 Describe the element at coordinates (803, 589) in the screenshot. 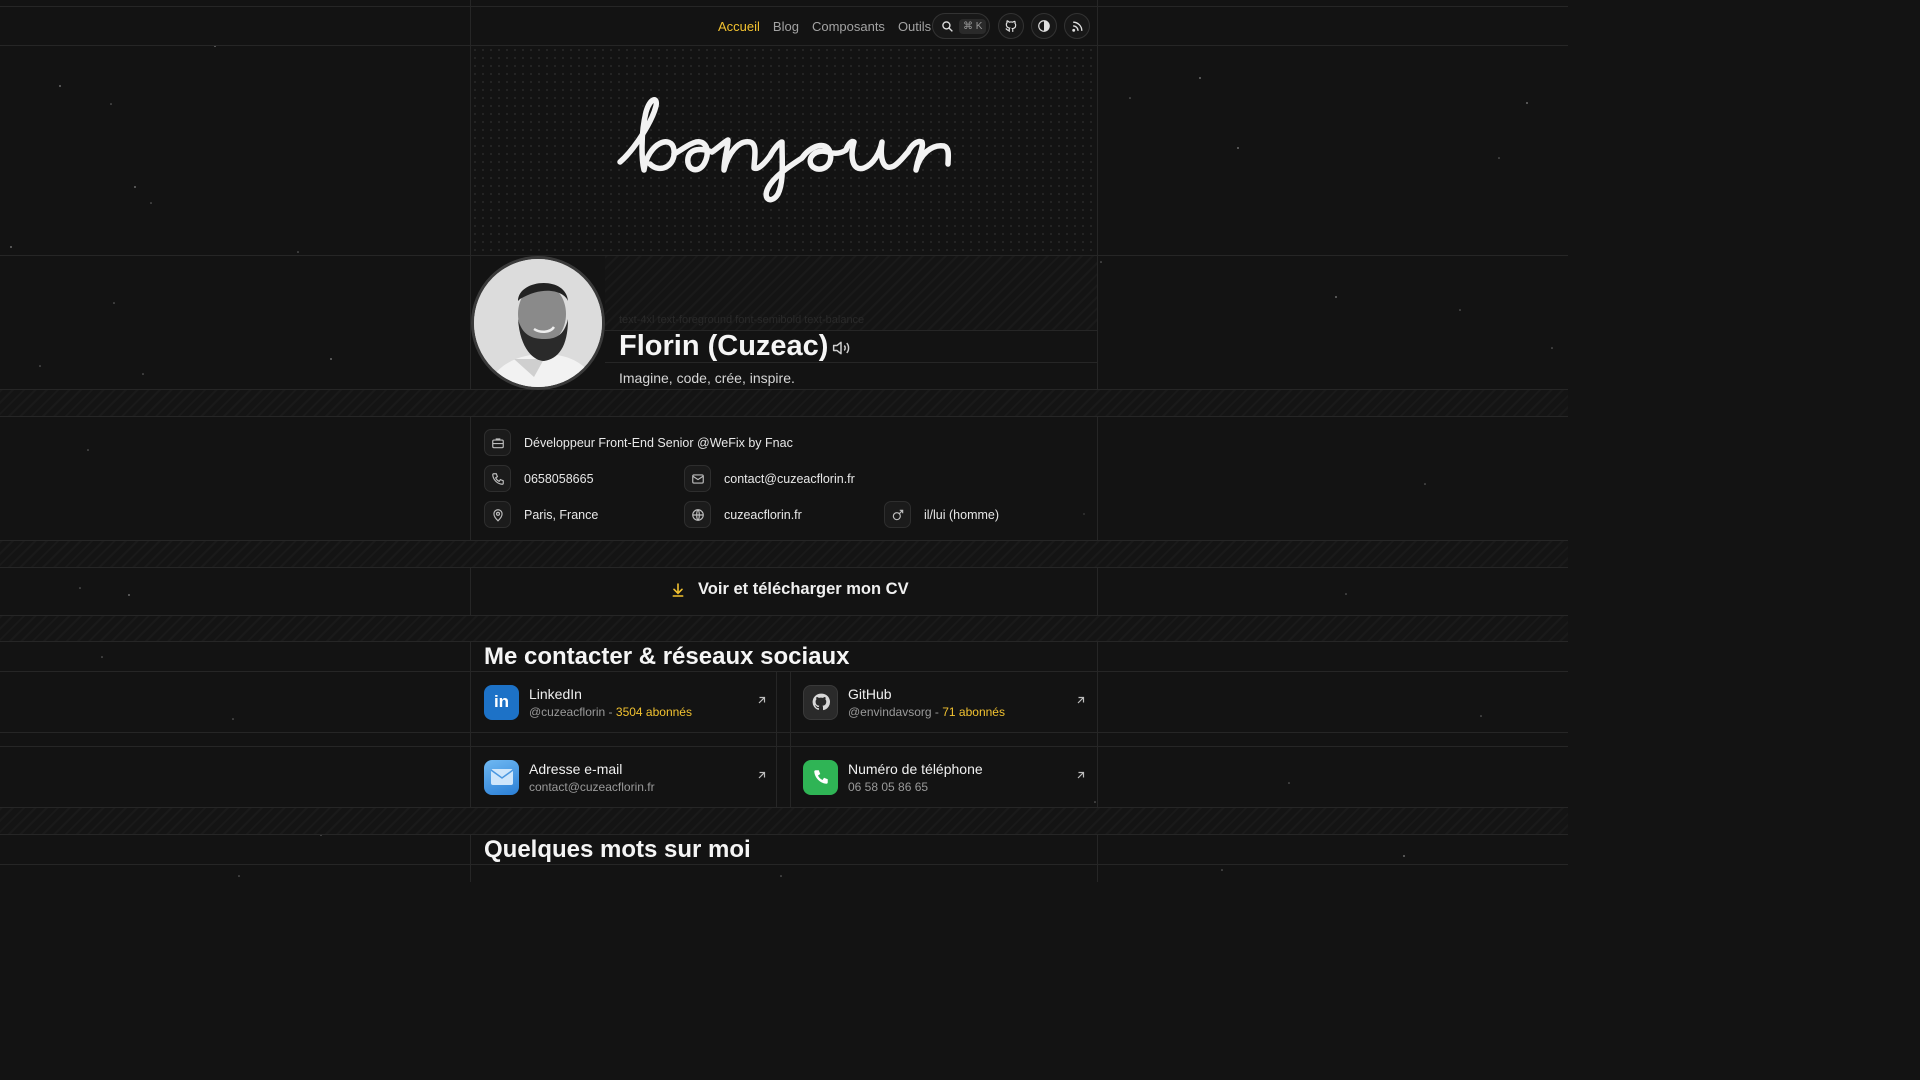

I see `download-cv-label: Voir et télécharger mon CV` at that location.